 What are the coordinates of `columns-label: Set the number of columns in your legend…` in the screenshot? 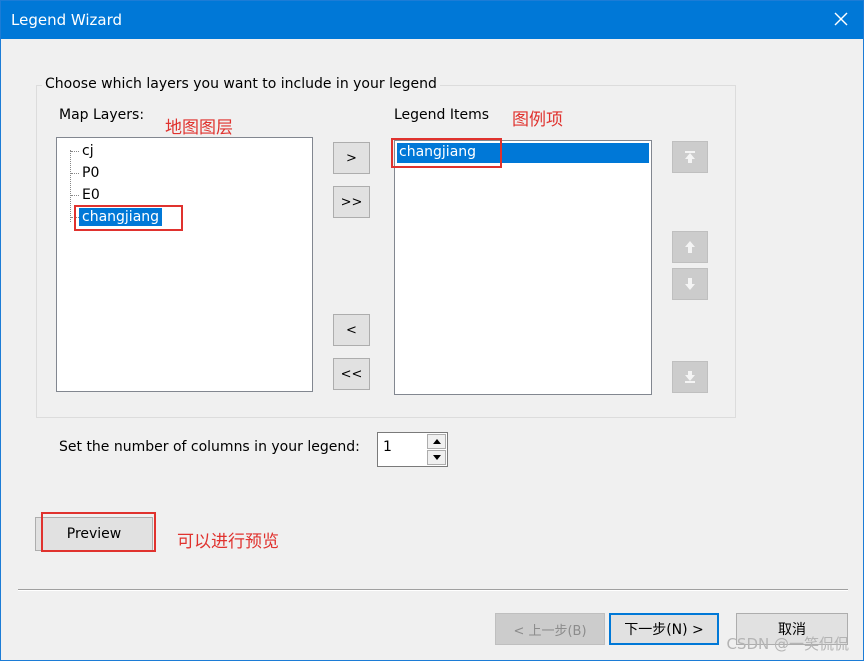 It's located at (209, 447).